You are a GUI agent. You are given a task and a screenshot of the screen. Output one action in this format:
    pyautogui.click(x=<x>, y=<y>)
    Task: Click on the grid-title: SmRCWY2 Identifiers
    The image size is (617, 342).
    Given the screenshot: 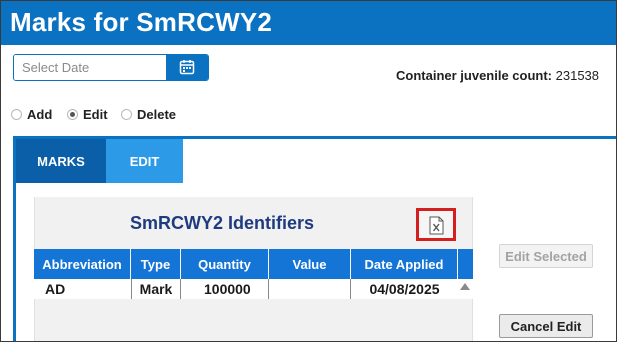 What is the action you would take?
    pyautogui.click(x=222, y=223)
    